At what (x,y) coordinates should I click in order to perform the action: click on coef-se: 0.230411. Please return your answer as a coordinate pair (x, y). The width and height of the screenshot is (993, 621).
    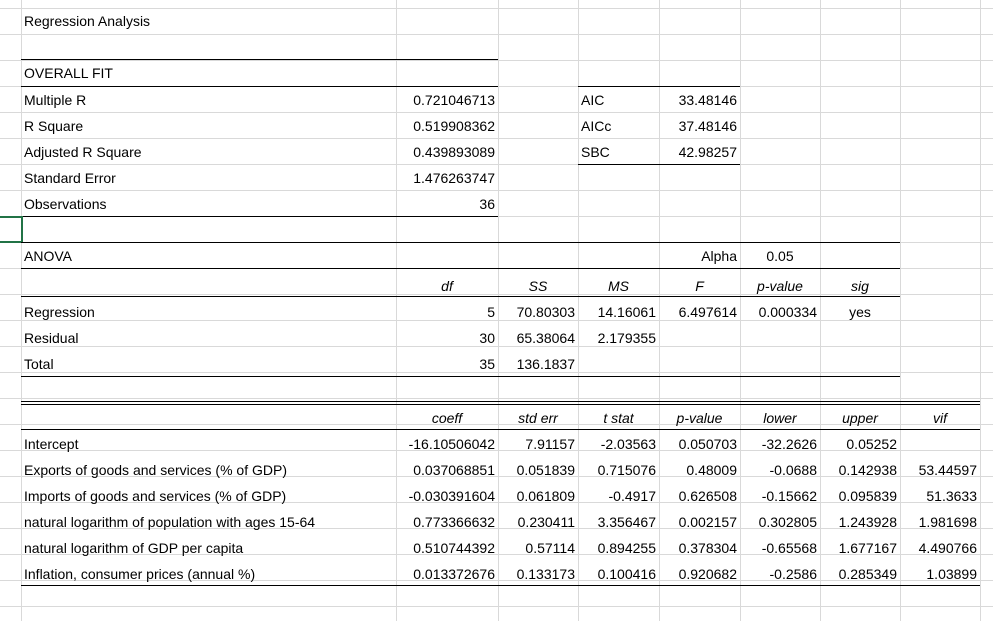
    Looking at the image, I should click on (538, 522).